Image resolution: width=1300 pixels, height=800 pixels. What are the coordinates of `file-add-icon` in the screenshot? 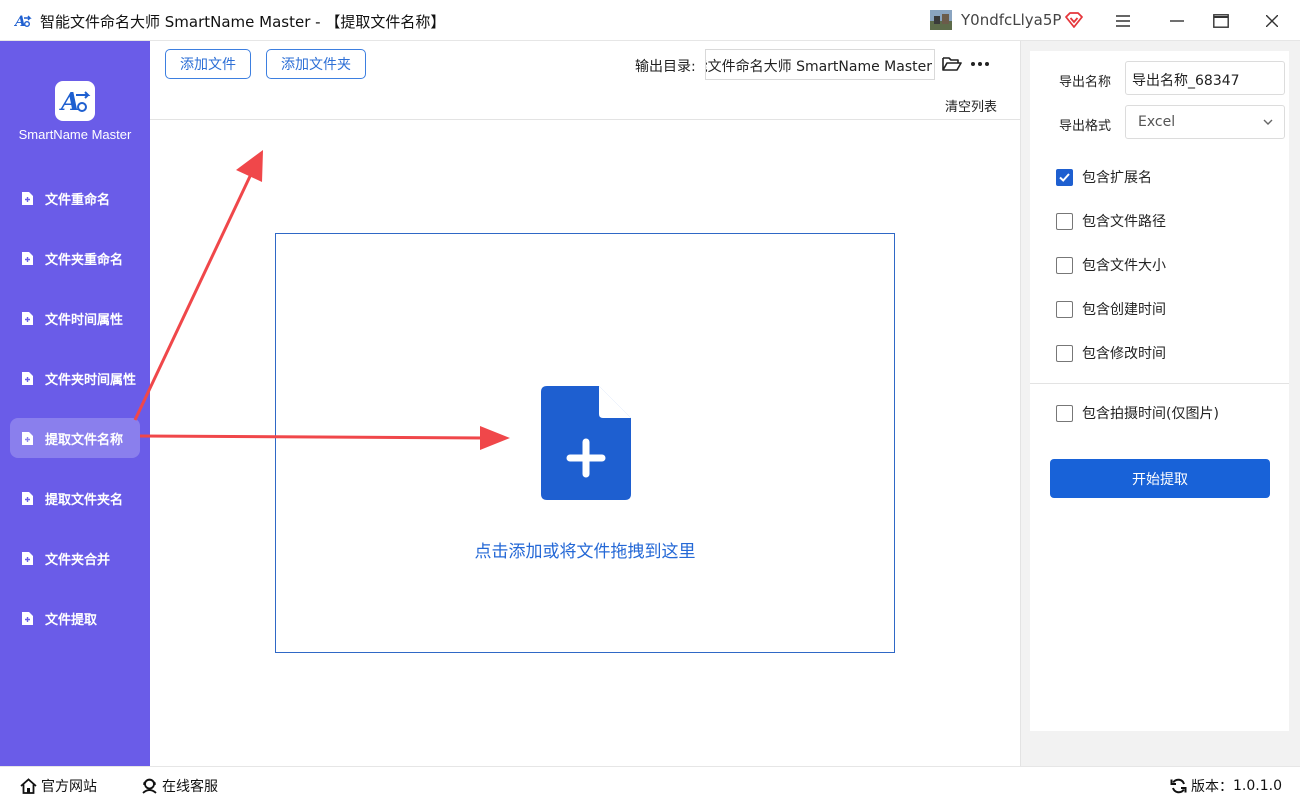 It's located at (586, 443).